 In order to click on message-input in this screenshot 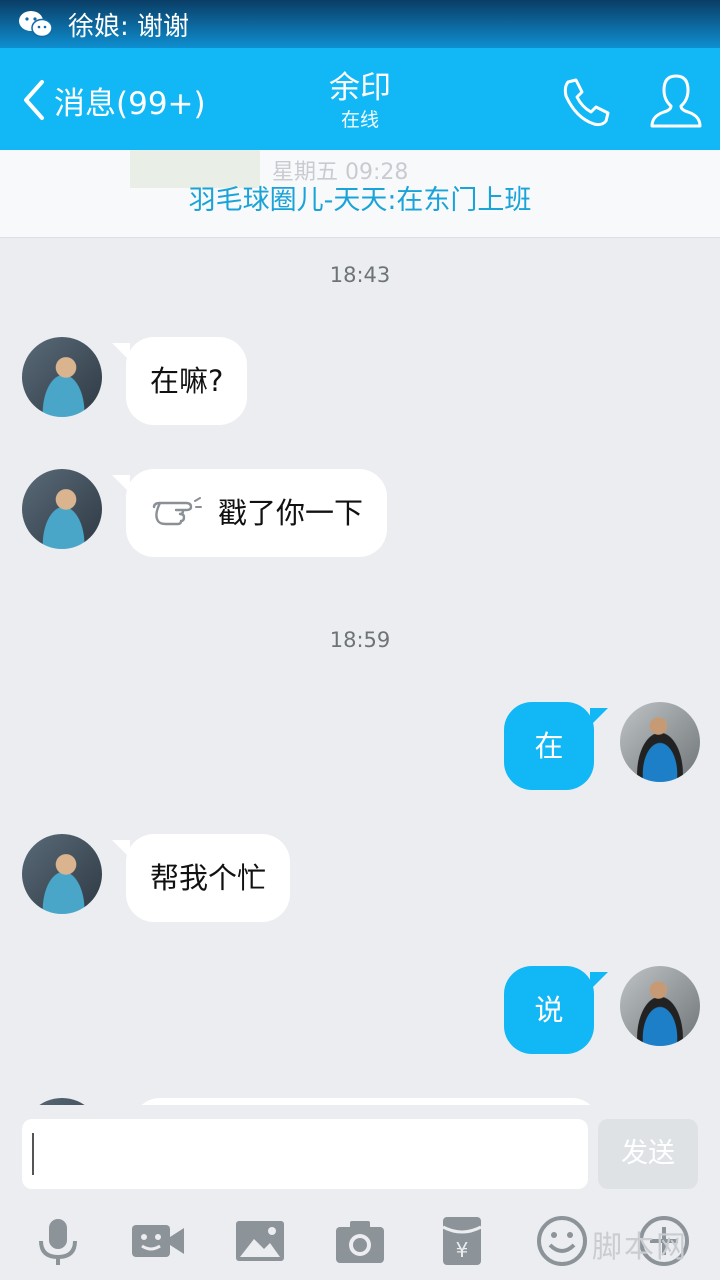, I will do `click(305, 1154)`.